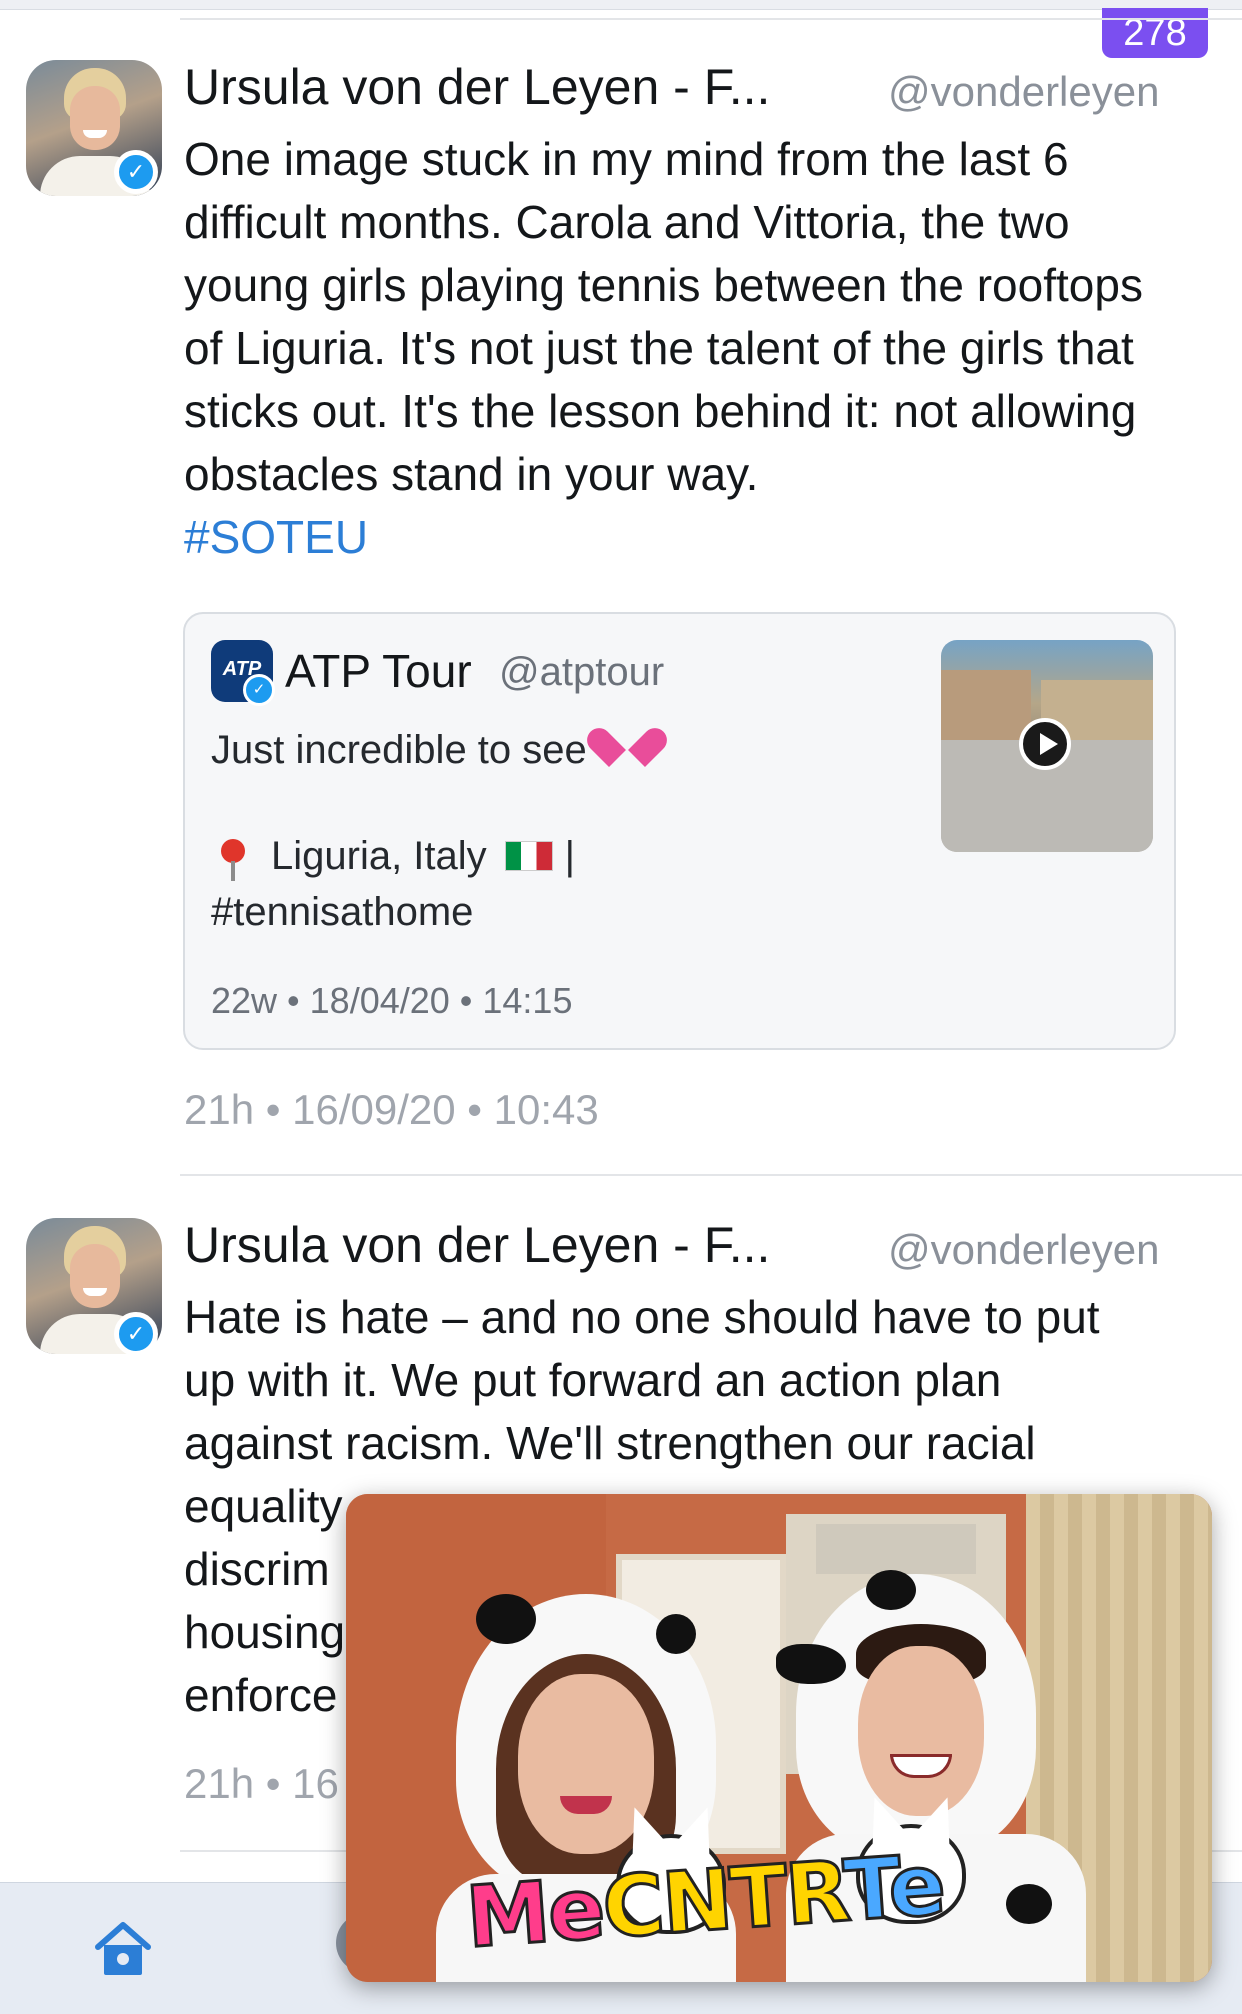  What do you see at coordinates (123, 1948) in the screenshot?
I see `home-icon` at bounding box center [123, 1948].